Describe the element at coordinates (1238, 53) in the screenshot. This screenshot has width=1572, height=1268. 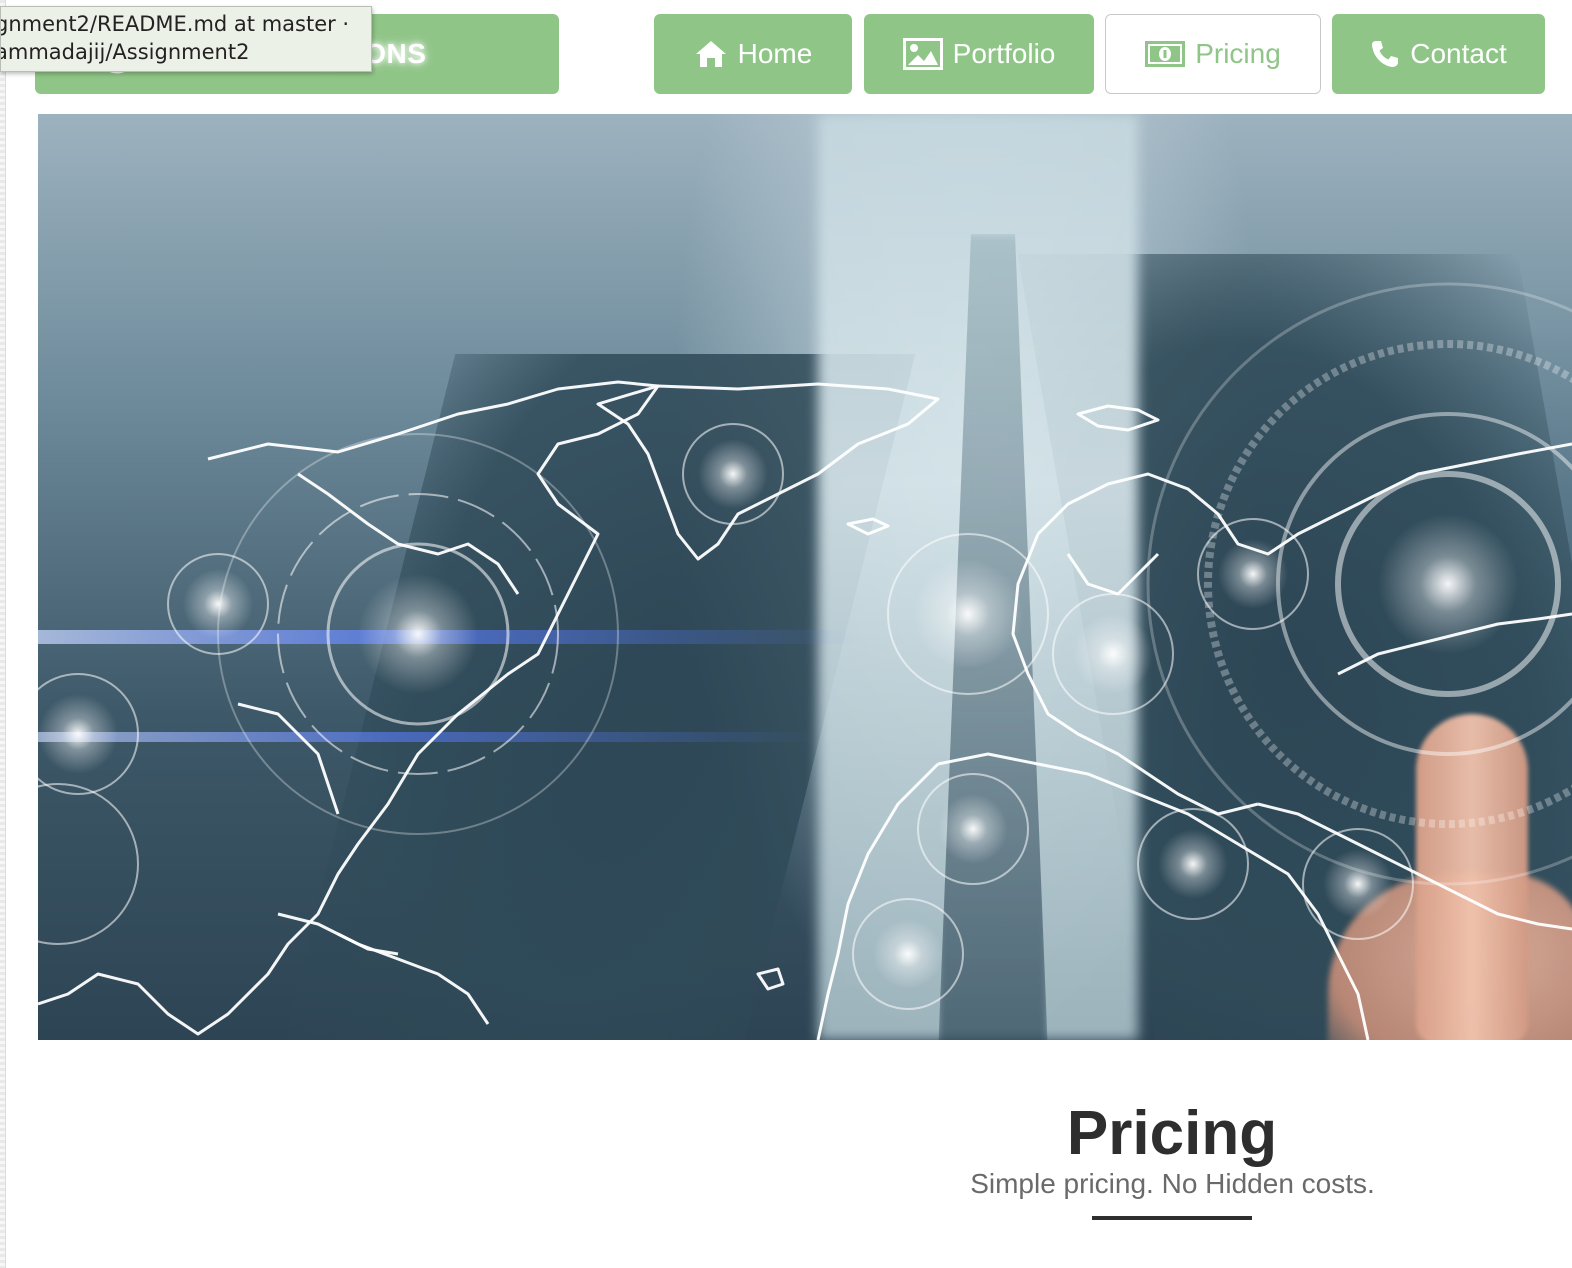
I see `nav-pricing-label: Pricing` at that location.